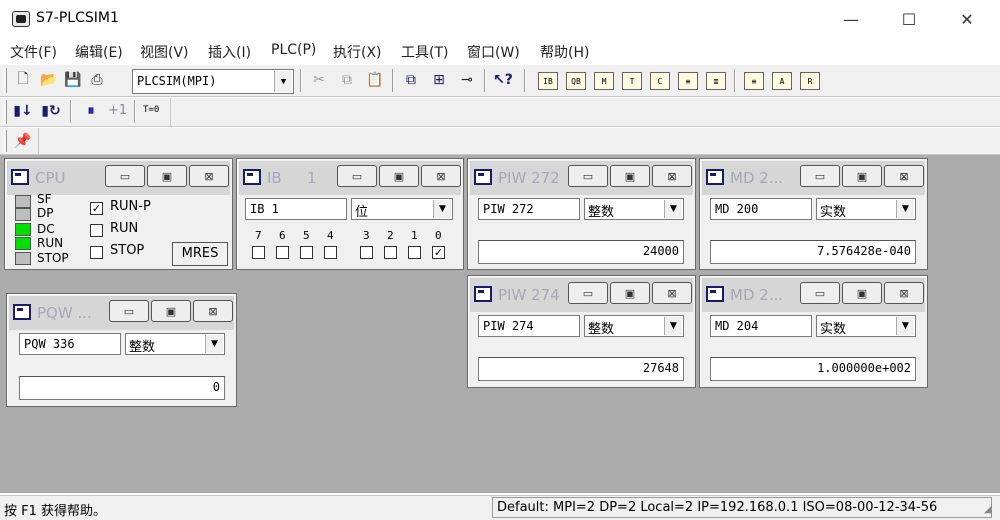  What do you see at coordinates (97, 80) in the screenshot?
I see `print-icon: ⎙` at bounding box center [97, 80].